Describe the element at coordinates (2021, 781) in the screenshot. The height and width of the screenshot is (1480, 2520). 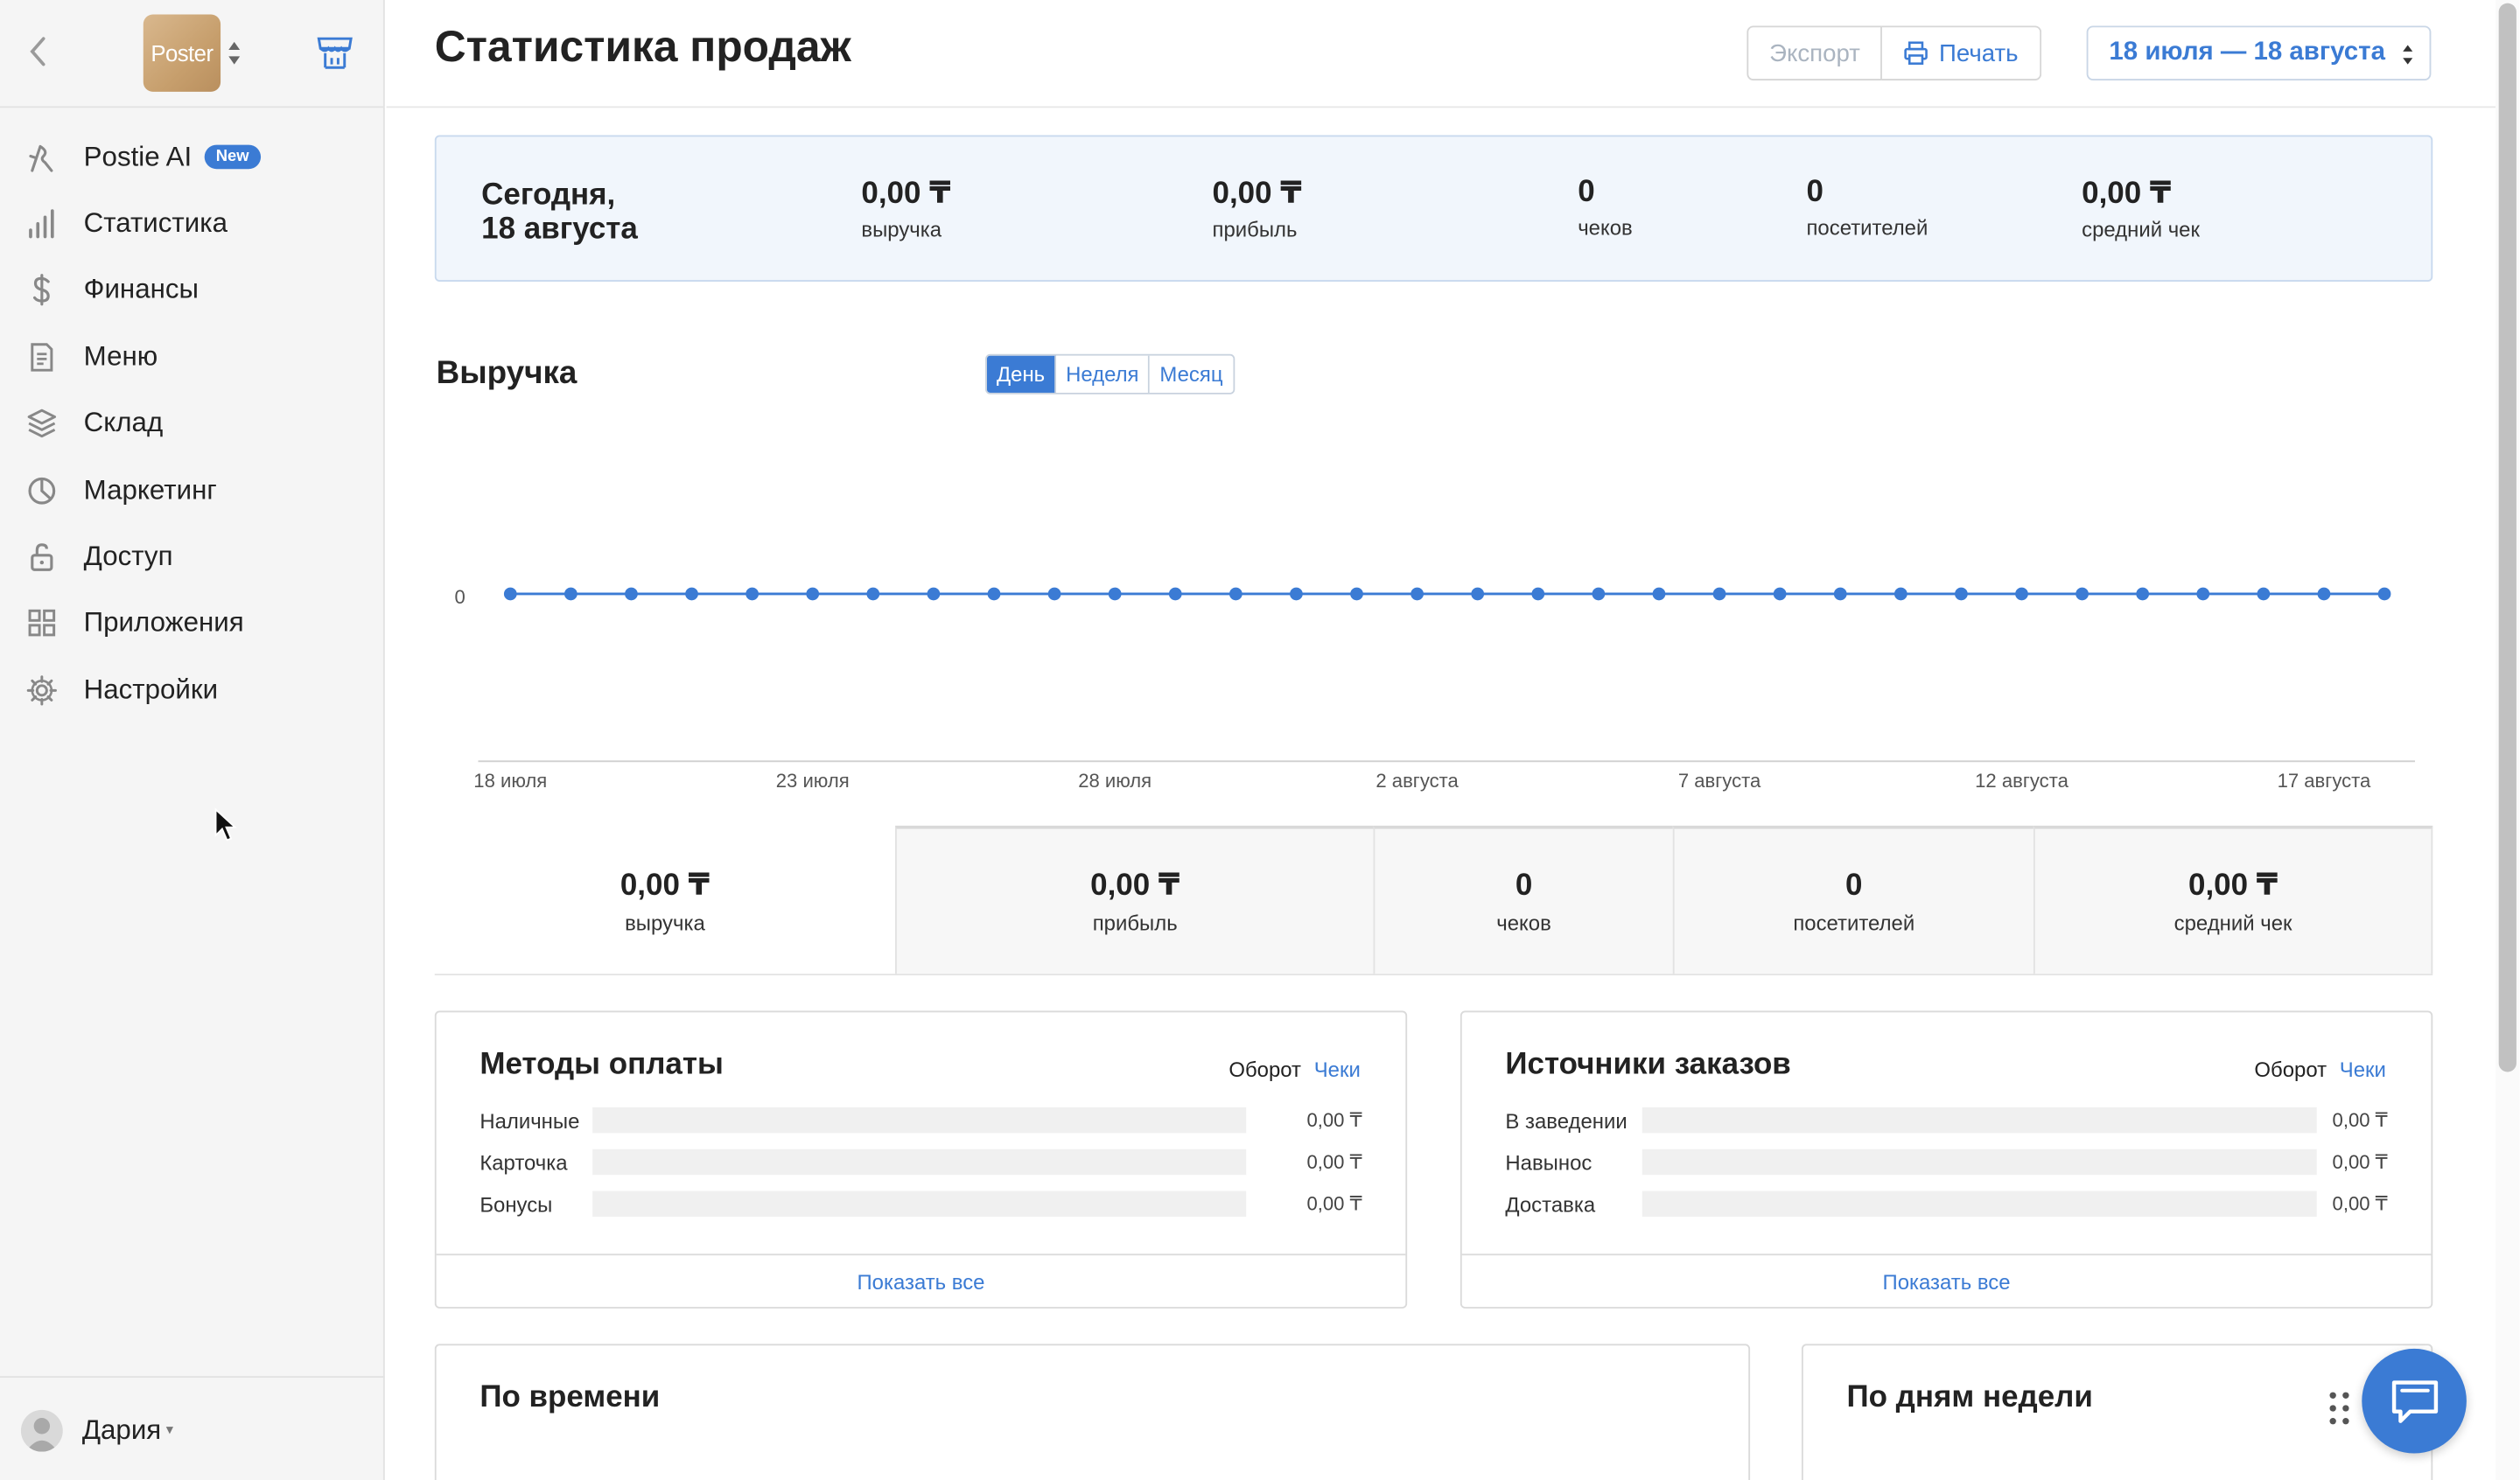
I see `x-tick-label: 12 августа` at that location.